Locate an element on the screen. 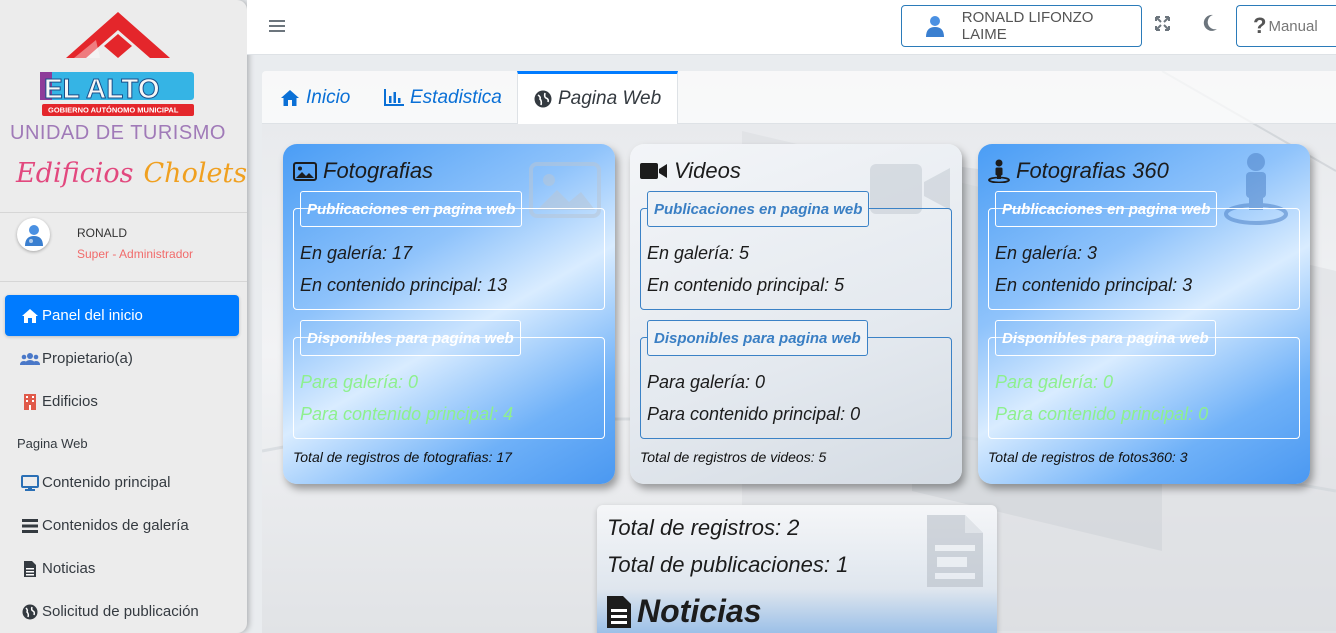  card-footer-total: Total de registros de fotografias: 17 is located at coordinates (402, 457).